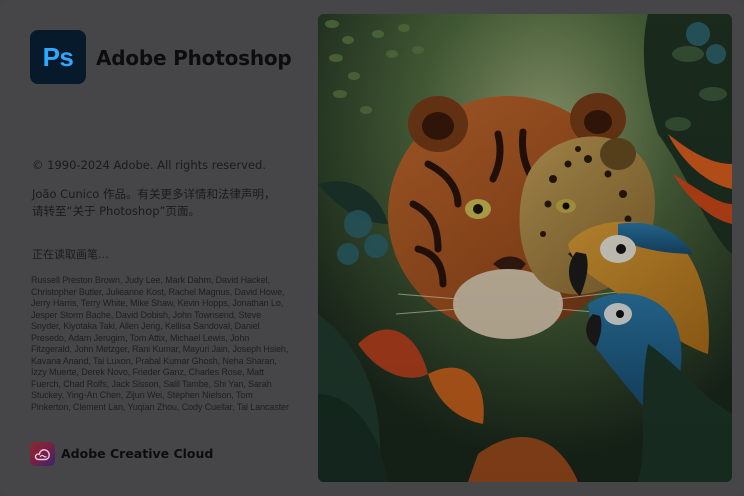 Image resolution: width=744 pixels, height=496 pixels. I want to click on creative-cloud-icon, so click(42, 454).